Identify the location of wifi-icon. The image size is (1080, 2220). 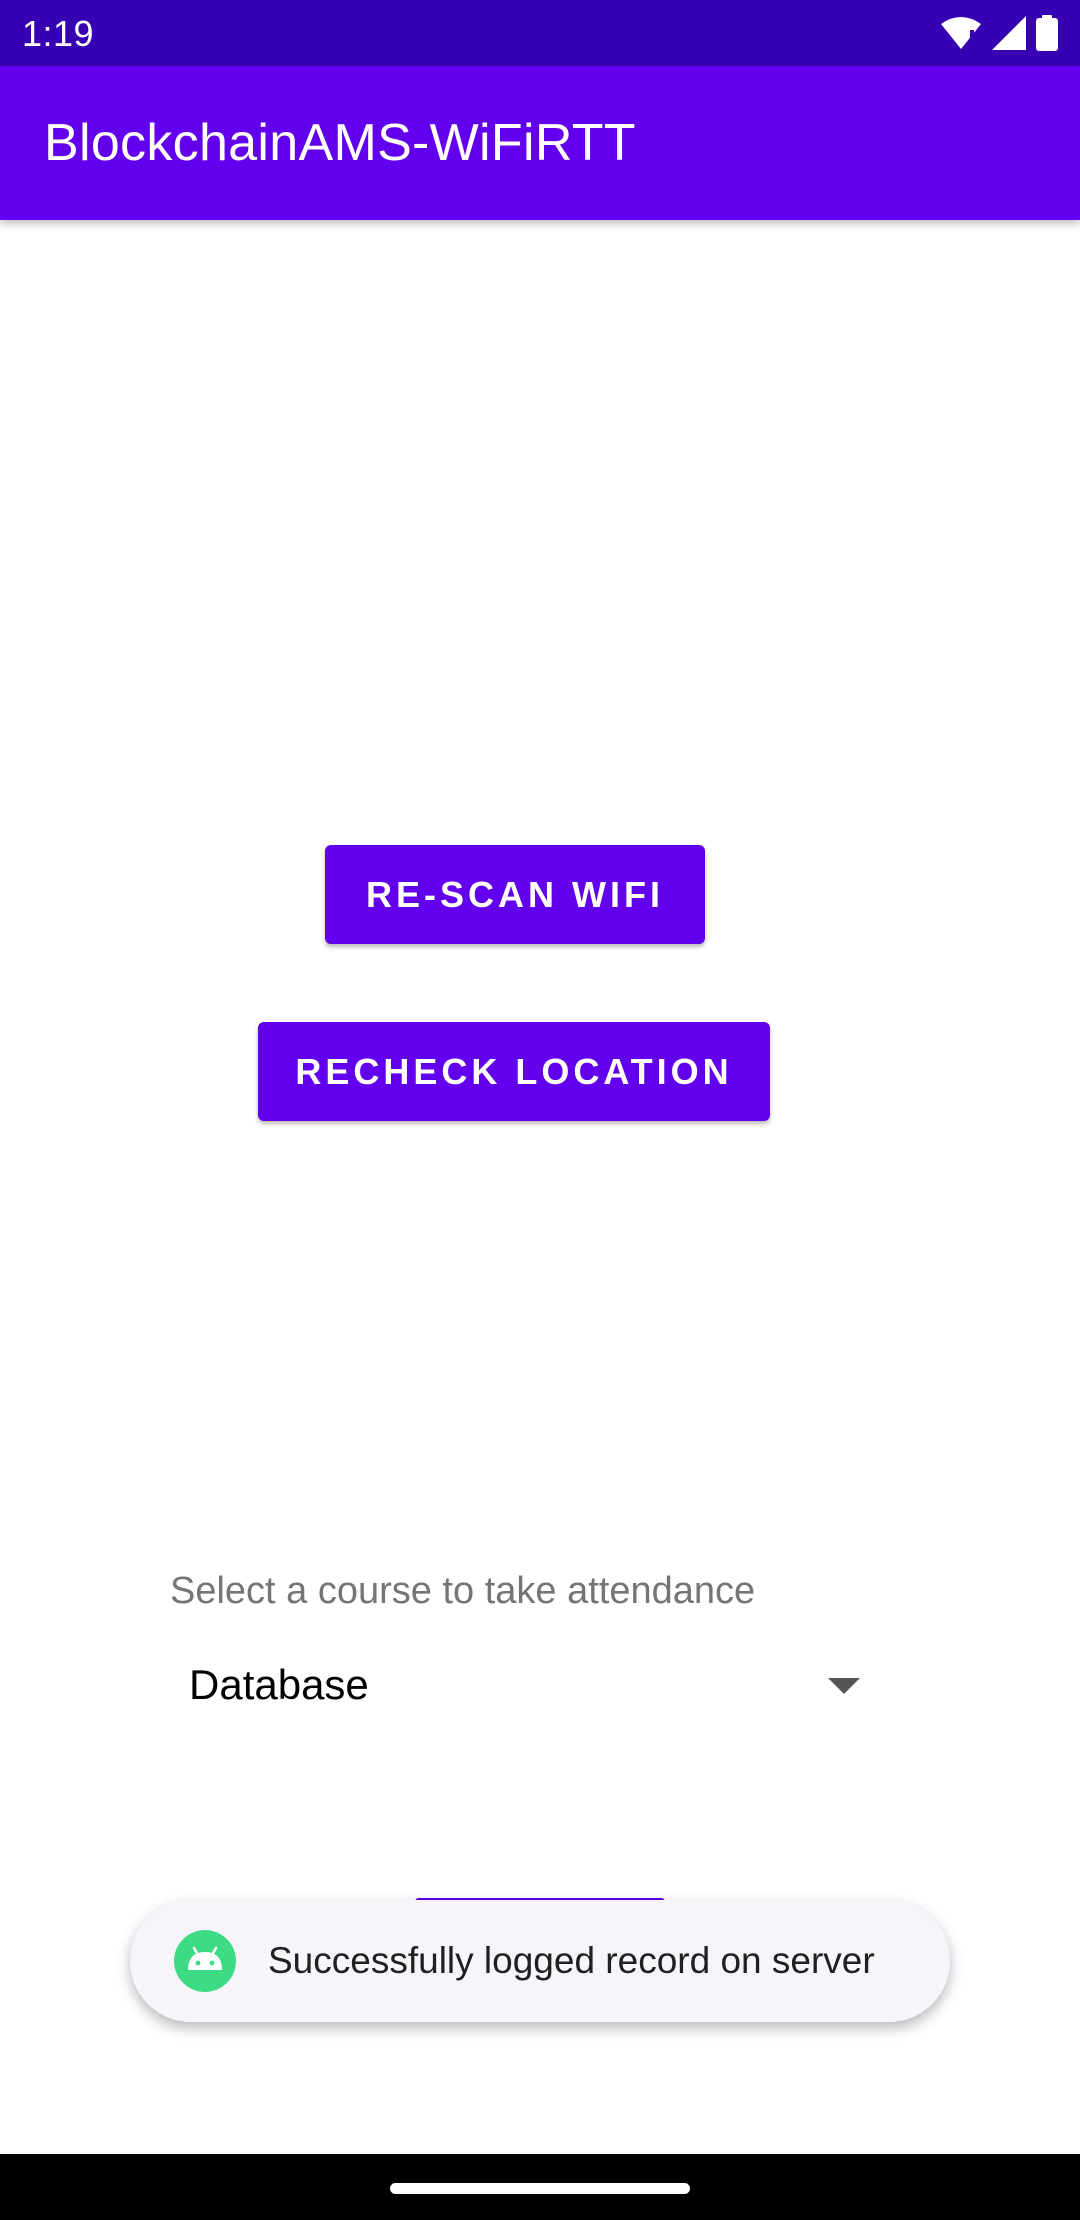
(961, 33).